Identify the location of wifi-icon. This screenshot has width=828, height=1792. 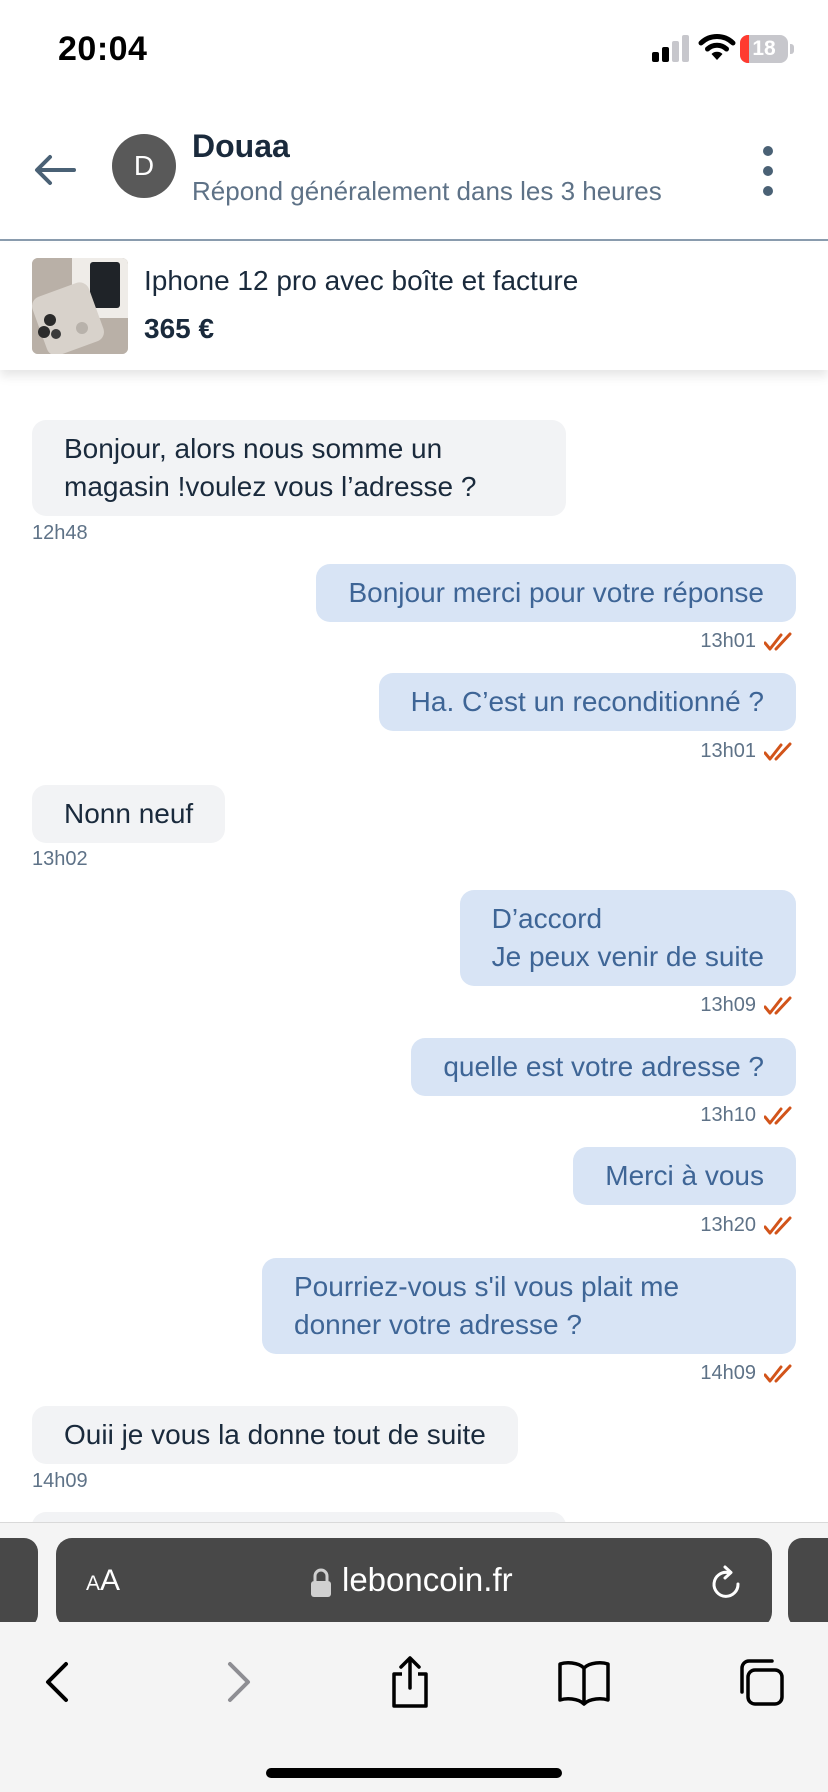
(717, 47).